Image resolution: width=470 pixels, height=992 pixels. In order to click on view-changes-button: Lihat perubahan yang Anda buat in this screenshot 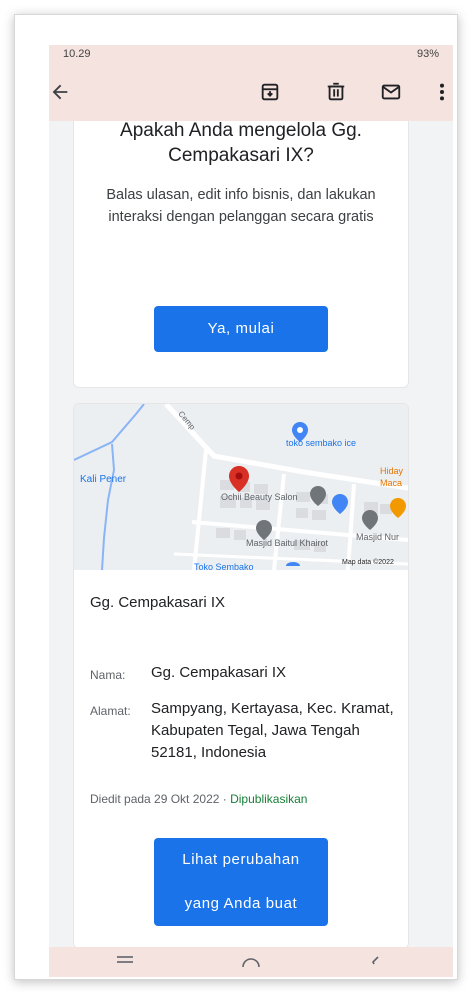, I will do `click(241, 882)`.